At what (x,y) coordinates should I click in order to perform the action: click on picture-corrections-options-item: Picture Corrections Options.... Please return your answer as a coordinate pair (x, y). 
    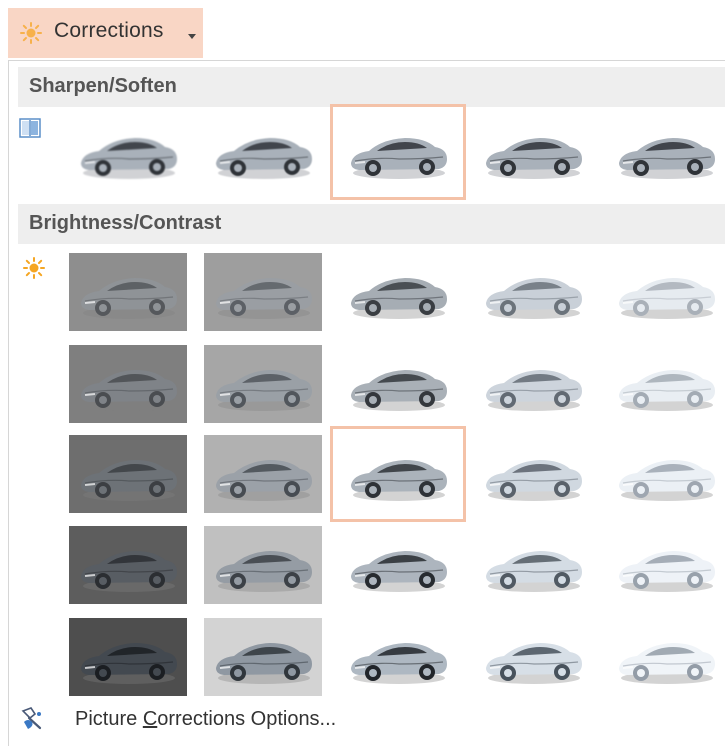
    Looking at the image, I should click on (362, 720).